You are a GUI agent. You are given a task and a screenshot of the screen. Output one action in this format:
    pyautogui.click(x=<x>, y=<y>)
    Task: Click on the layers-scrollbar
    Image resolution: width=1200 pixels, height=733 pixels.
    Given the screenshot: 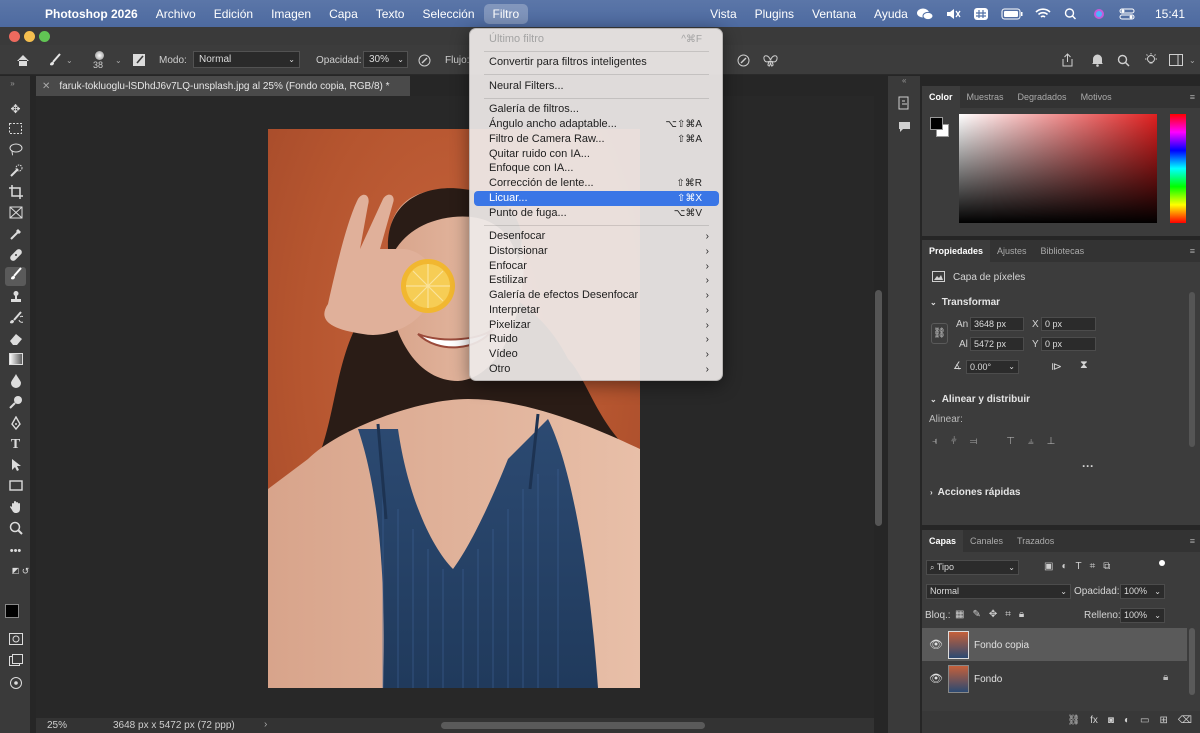 What is the action you would take?
    pyautogui.click(x=1192, y=661)
    